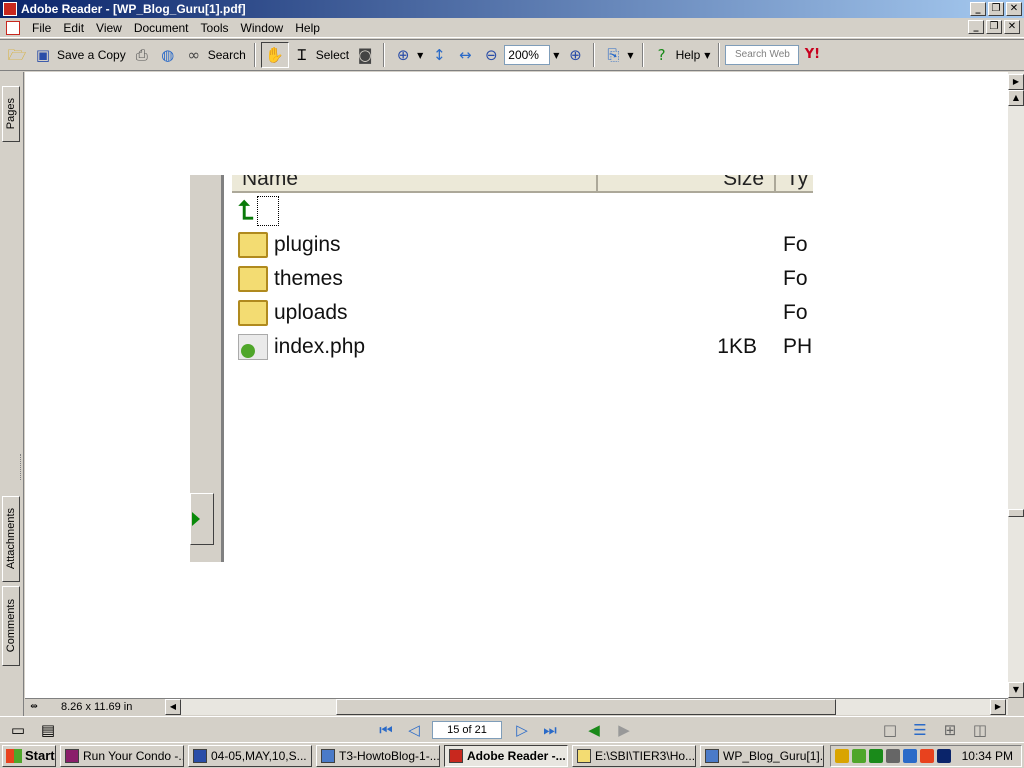 The width and height of the screenshot is (1024, 768). I want to click on hand-icon: ✋, so click(275, 55).